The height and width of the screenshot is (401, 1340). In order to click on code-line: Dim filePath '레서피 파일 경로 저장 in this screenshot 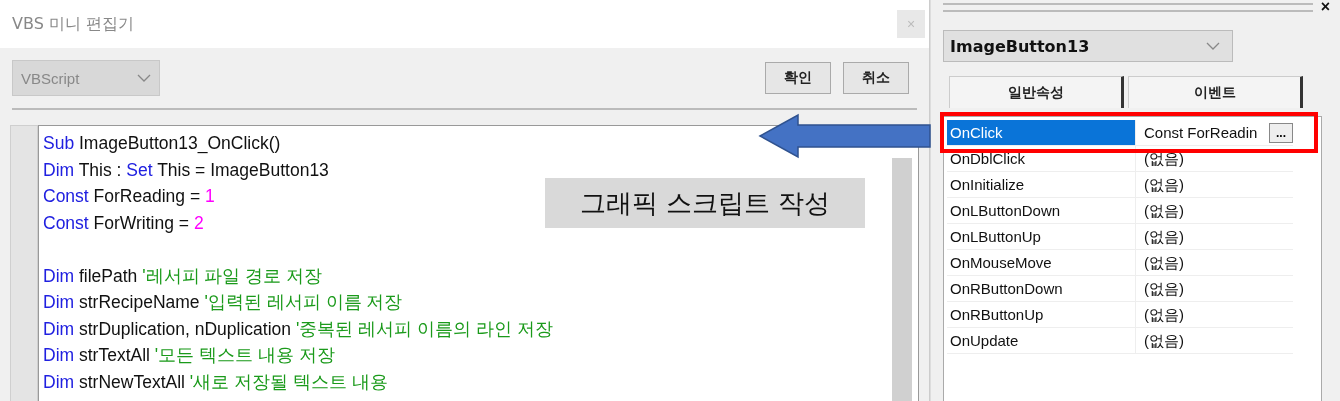, I will do `click(183, 275)`.